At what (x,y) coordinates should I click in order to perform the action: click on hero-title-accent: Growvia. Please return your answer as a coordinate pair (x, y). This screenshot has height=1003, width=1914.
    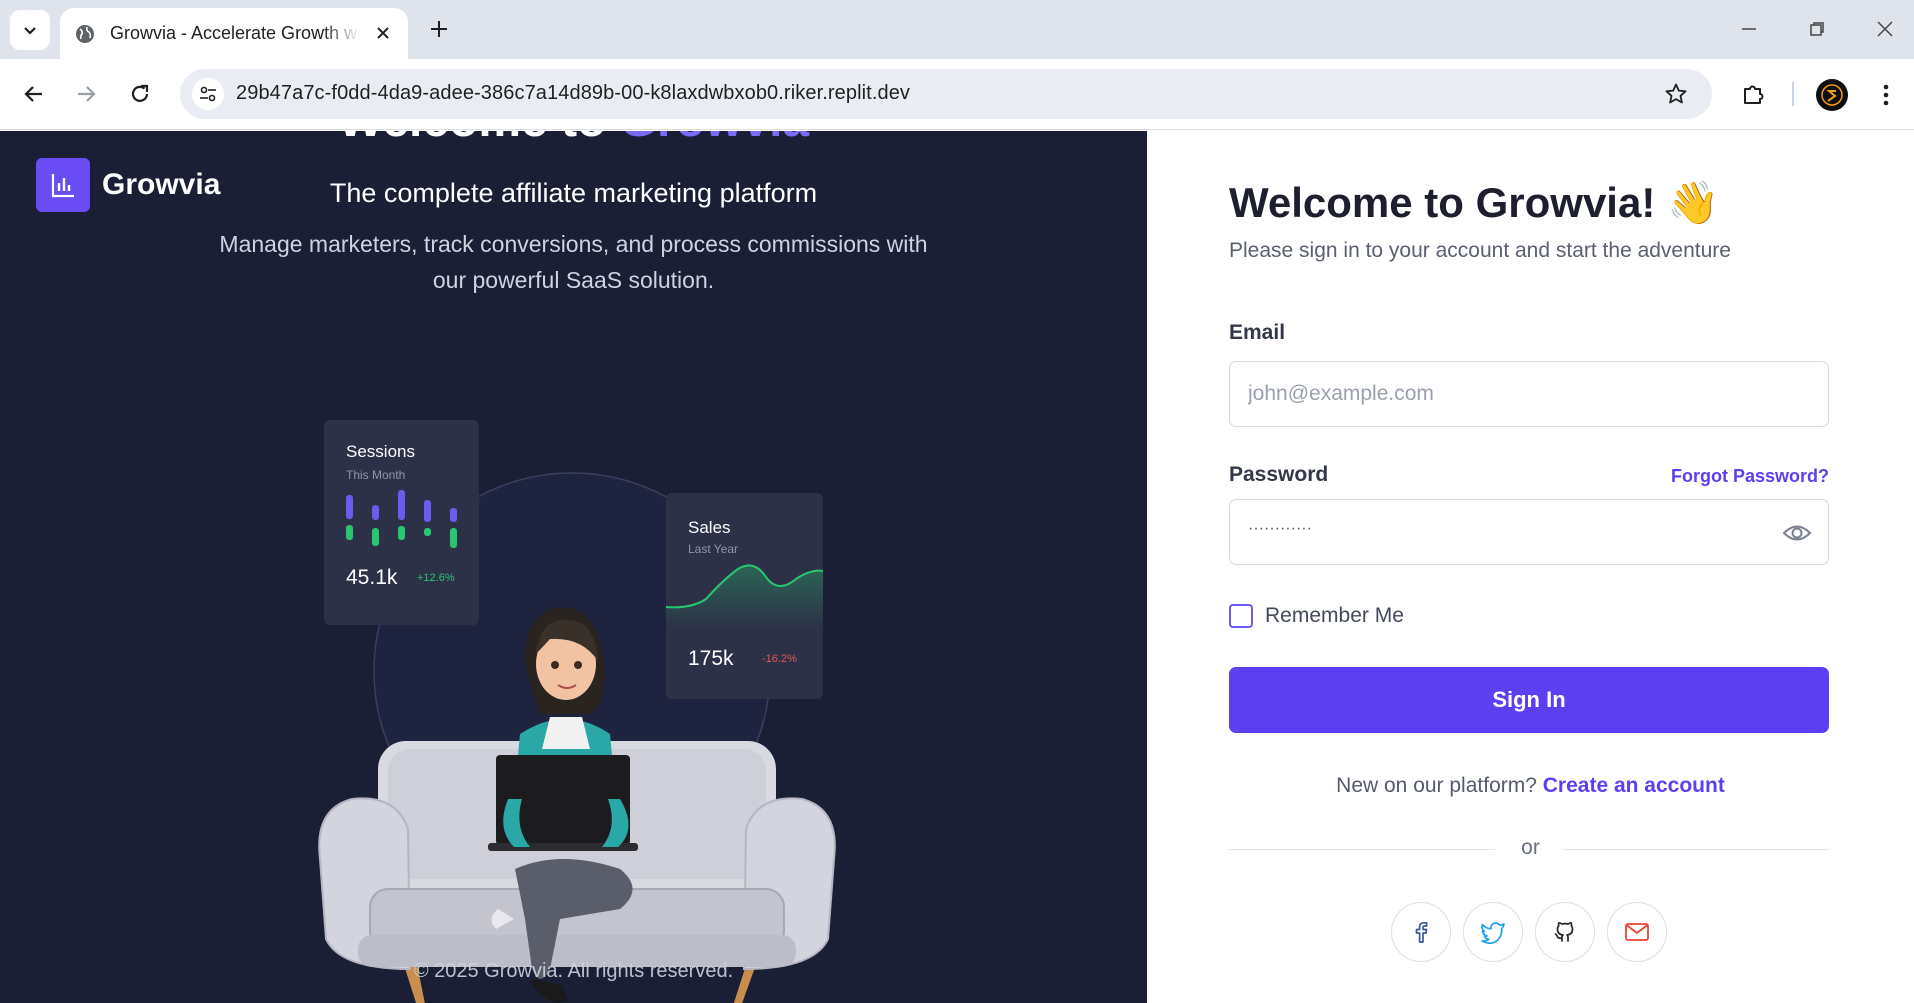
    Looking at the image, I should click on (714, 139).